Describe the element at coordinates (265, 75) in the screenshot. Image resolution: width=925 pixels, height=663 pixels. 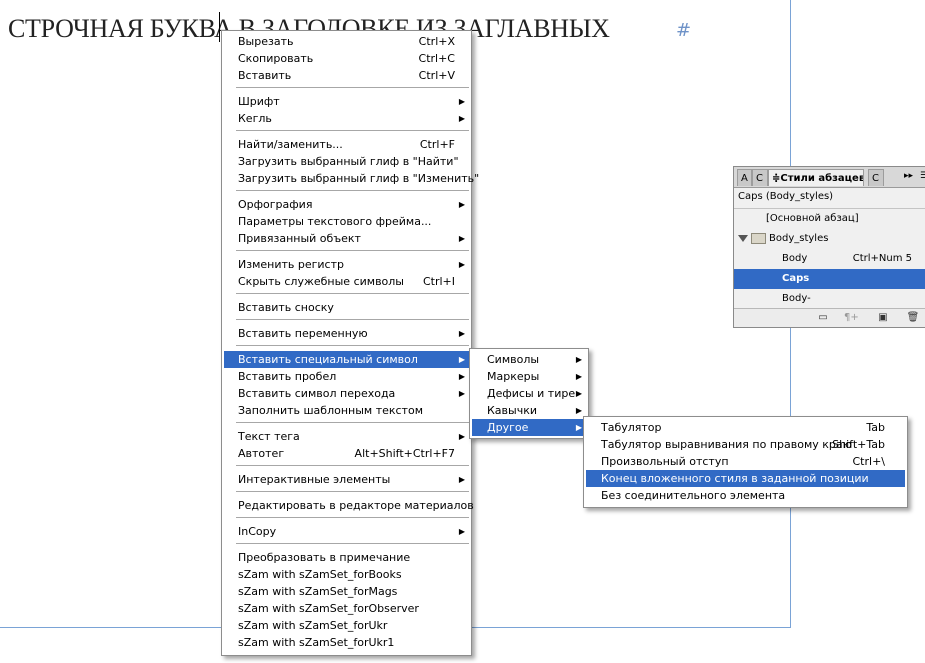
I see `menu-item-label: Вставить` at that location.